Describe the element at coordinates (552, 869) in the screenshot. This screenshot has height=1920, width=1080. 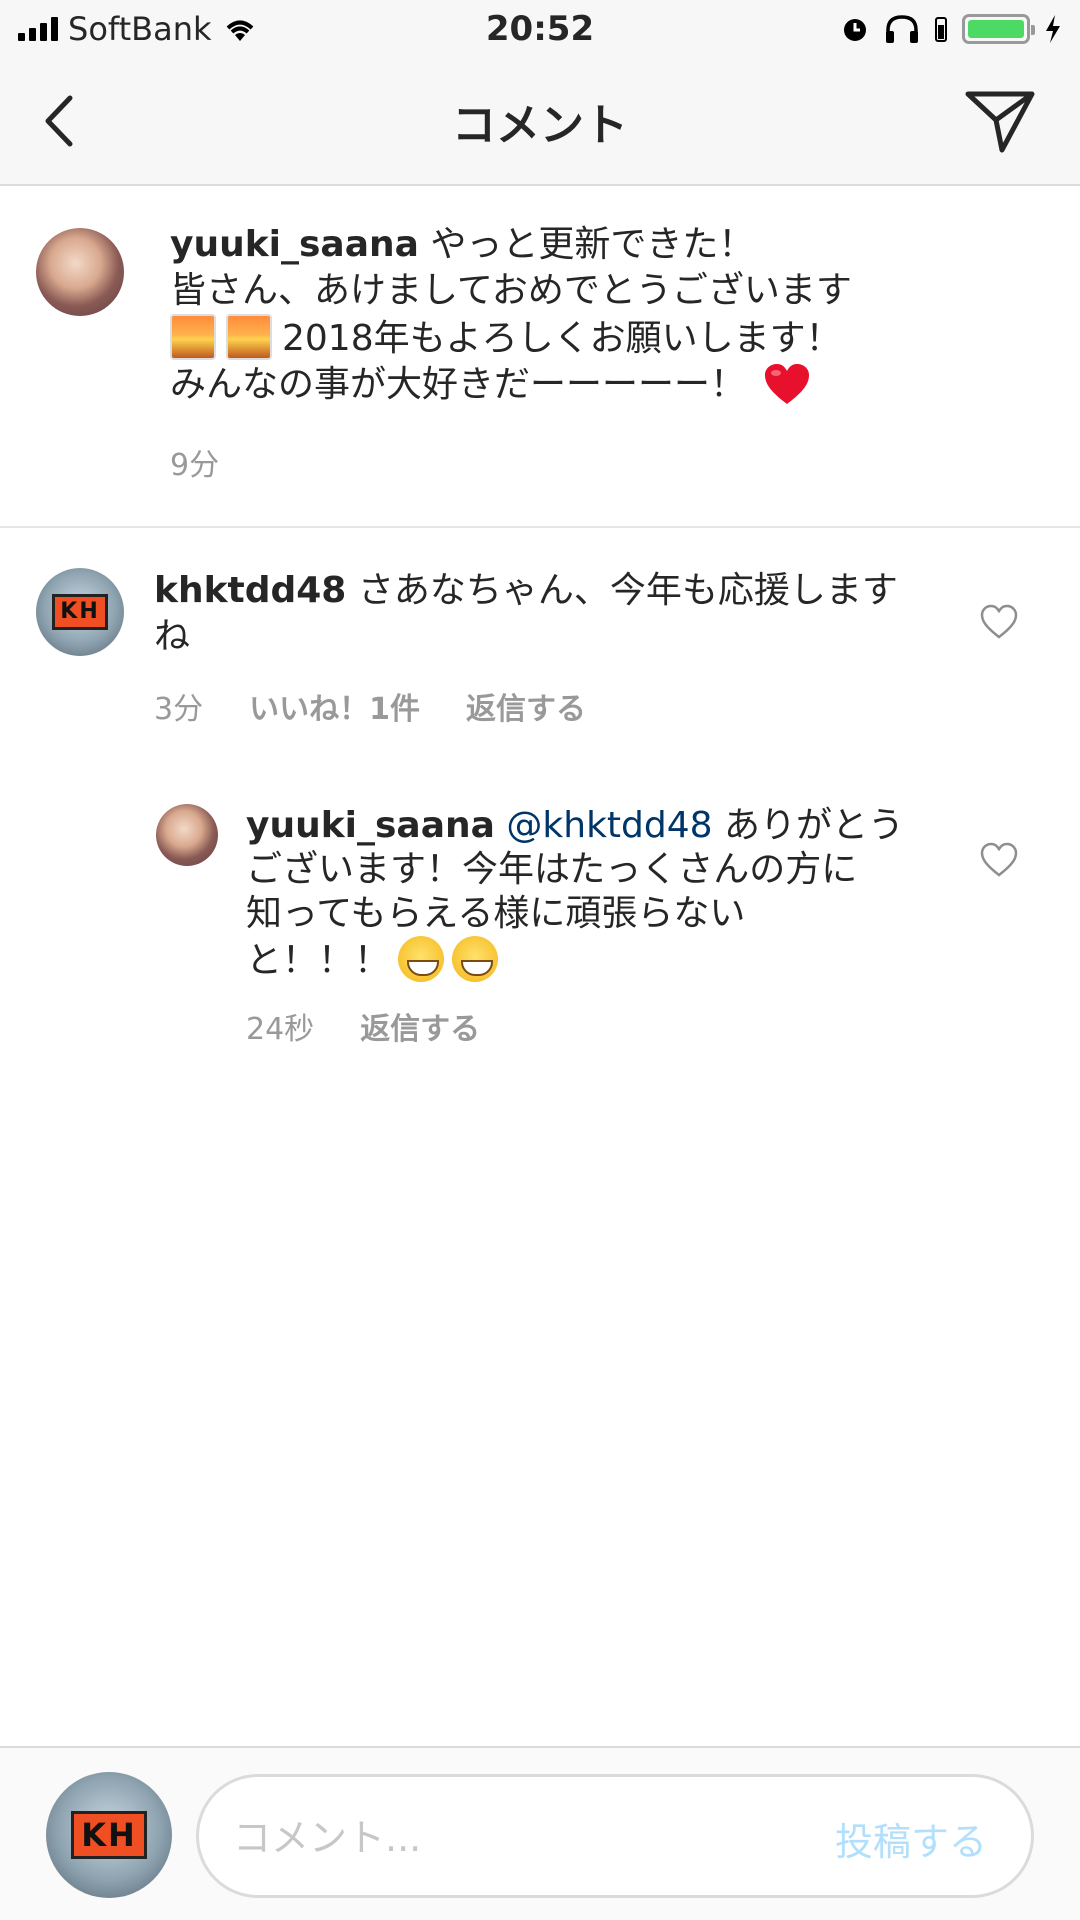
I see `reply-line2: ございます！今年はたっくさんの方に` at that location.